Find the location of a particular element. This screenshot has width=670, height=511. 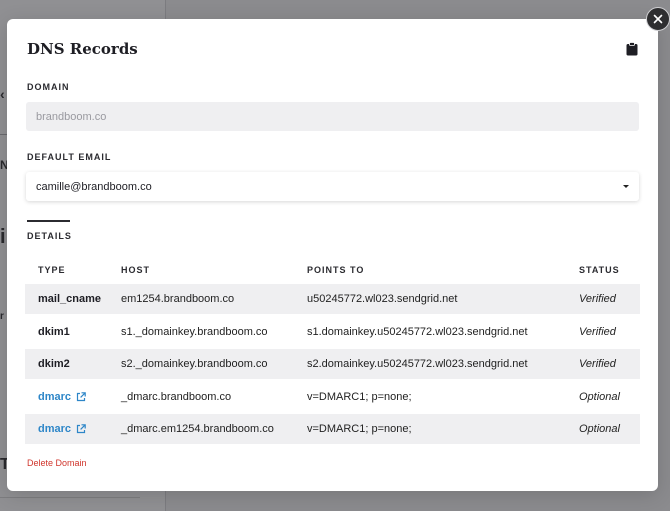

record-points-to: u50245772.wl023.sendgrid.net is located at coordinates (382, 299).